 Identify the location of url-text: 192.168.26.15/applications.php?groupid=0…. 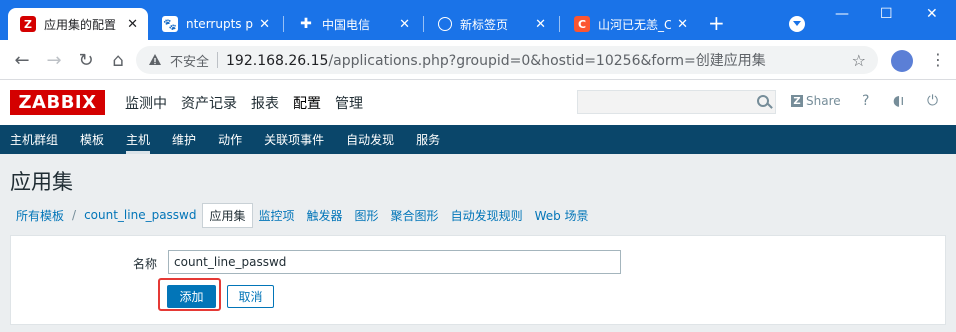
(496, 60).